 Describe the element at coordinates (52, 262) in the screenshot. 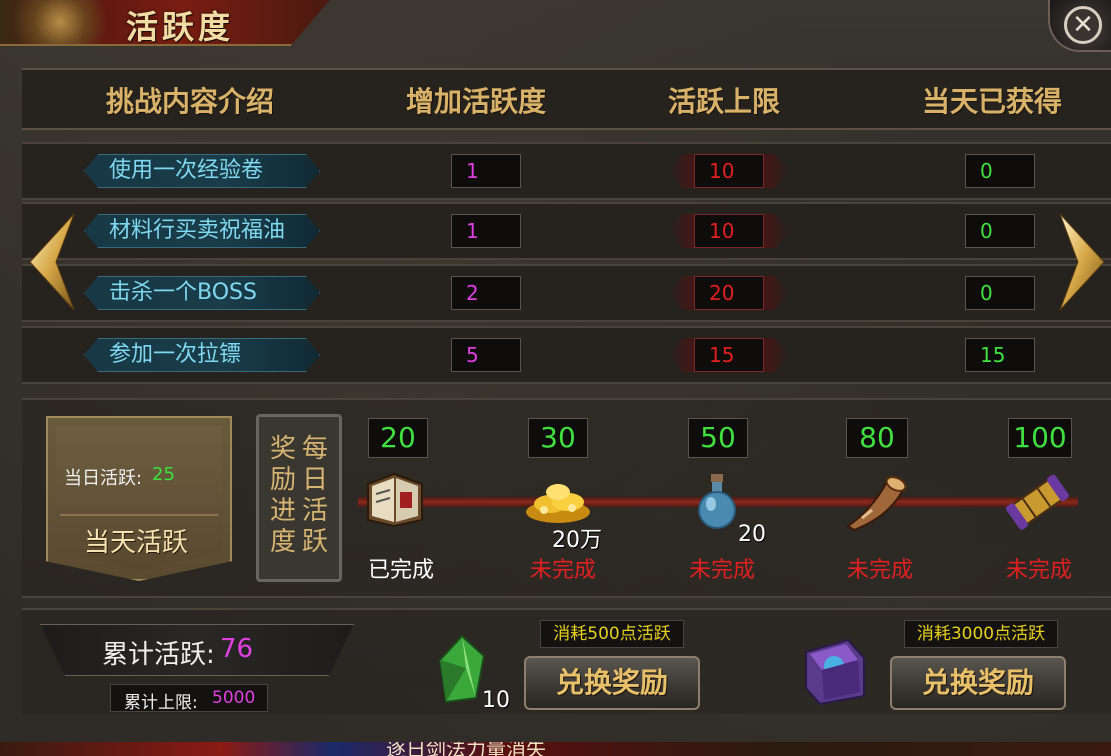

I see `prev-page-arrow-icon` at that location.